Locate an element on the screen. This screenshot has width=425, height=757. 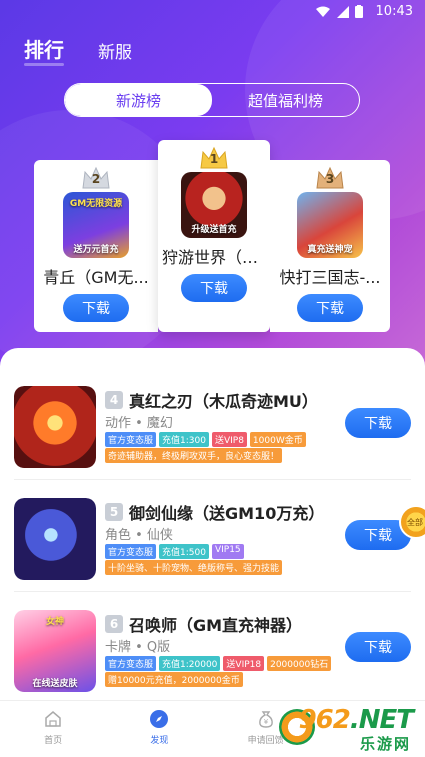
game-category: 卡牌 • Q版 is located at coordinates (138, 647).